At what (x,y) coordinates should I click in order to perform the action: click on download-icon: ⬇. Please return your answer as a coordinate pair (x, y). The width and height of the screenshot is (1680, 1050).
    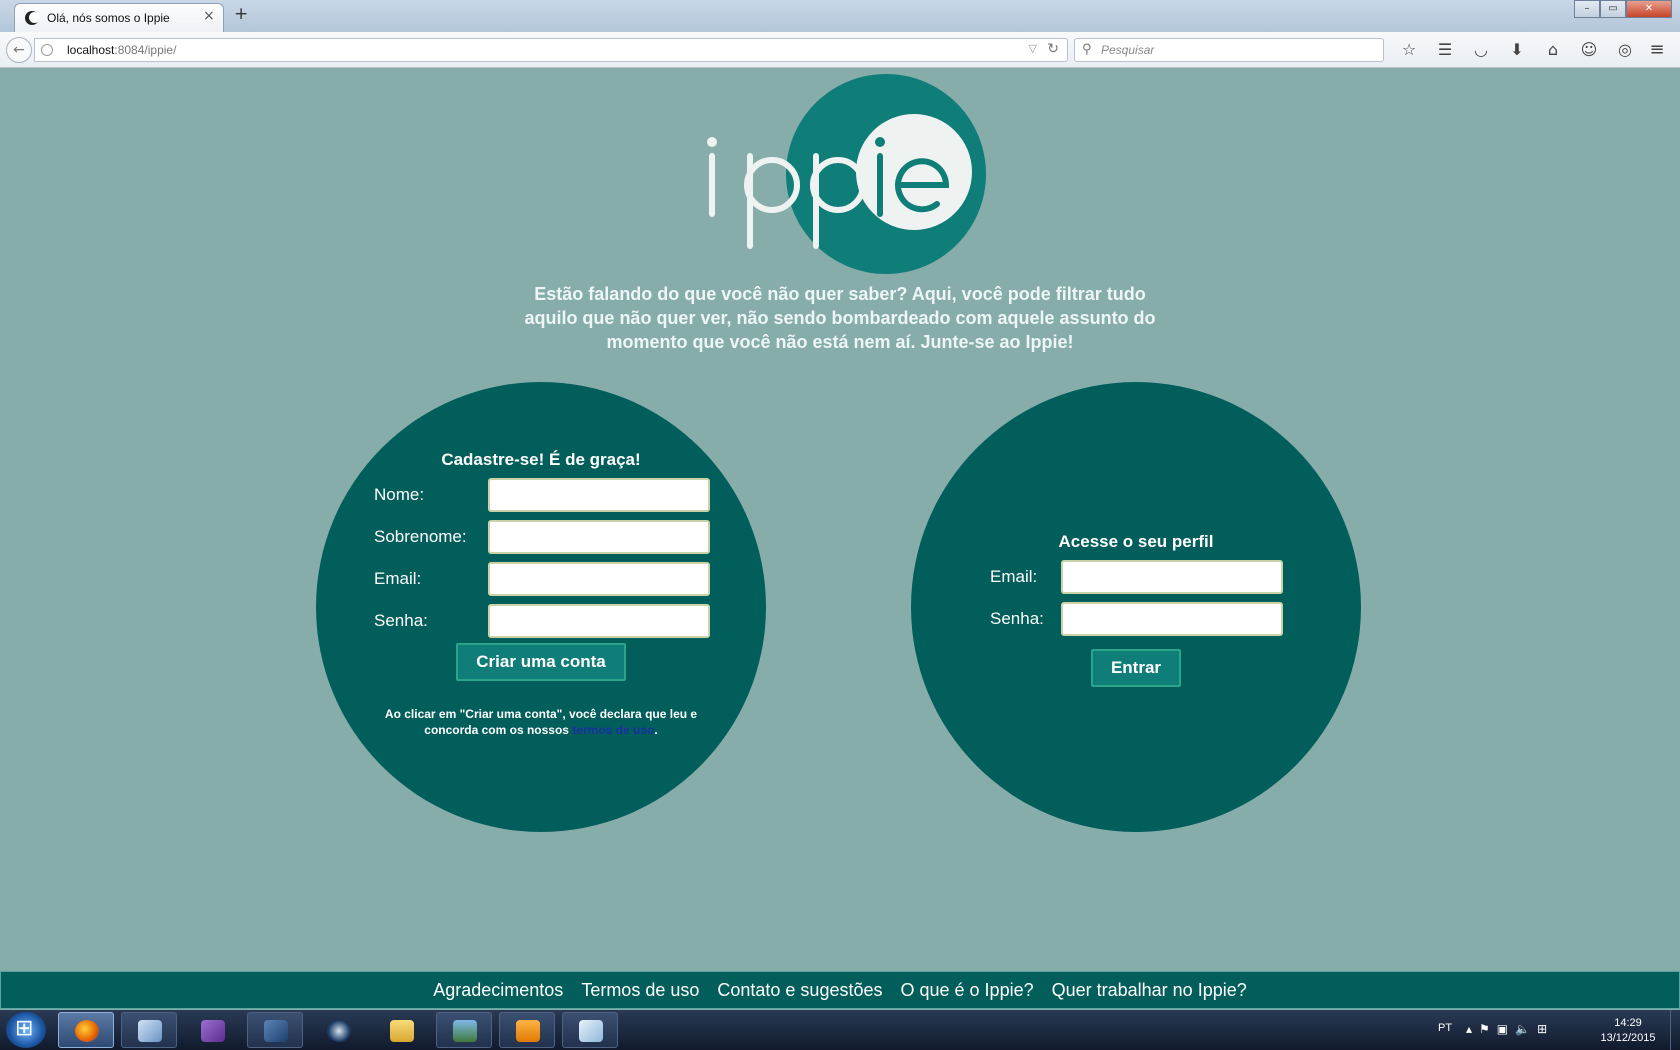
    Looking at the image, I should click on (1517, 50).